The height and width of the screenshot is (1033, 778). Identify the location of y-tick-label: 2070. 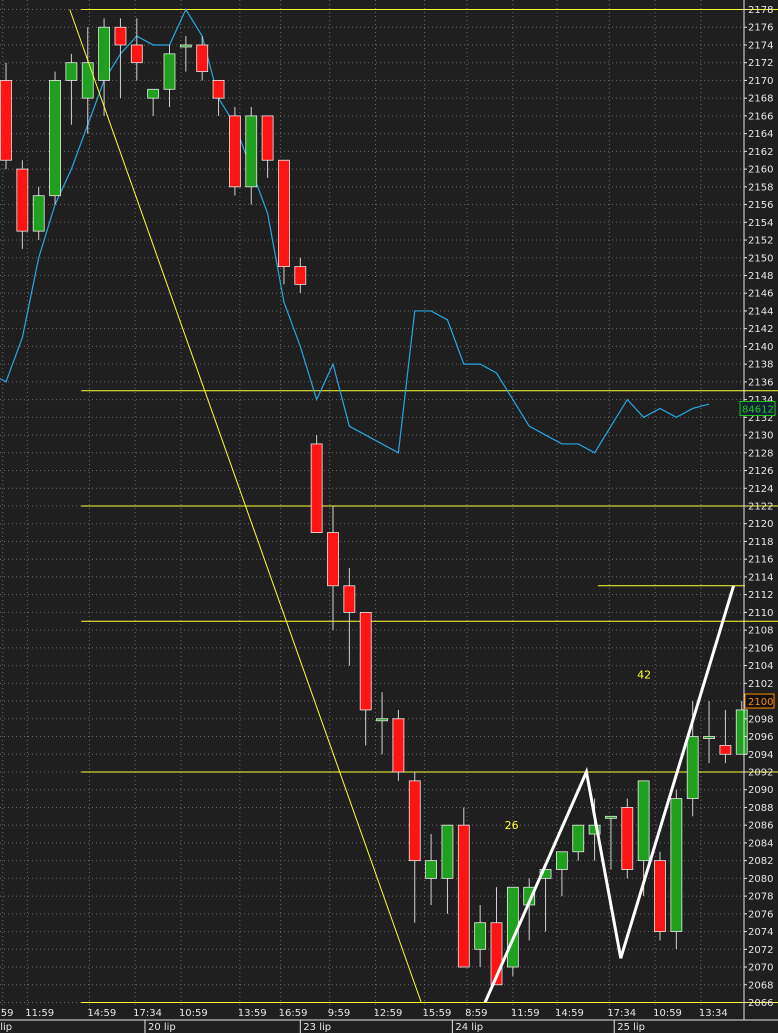
(760, 968).